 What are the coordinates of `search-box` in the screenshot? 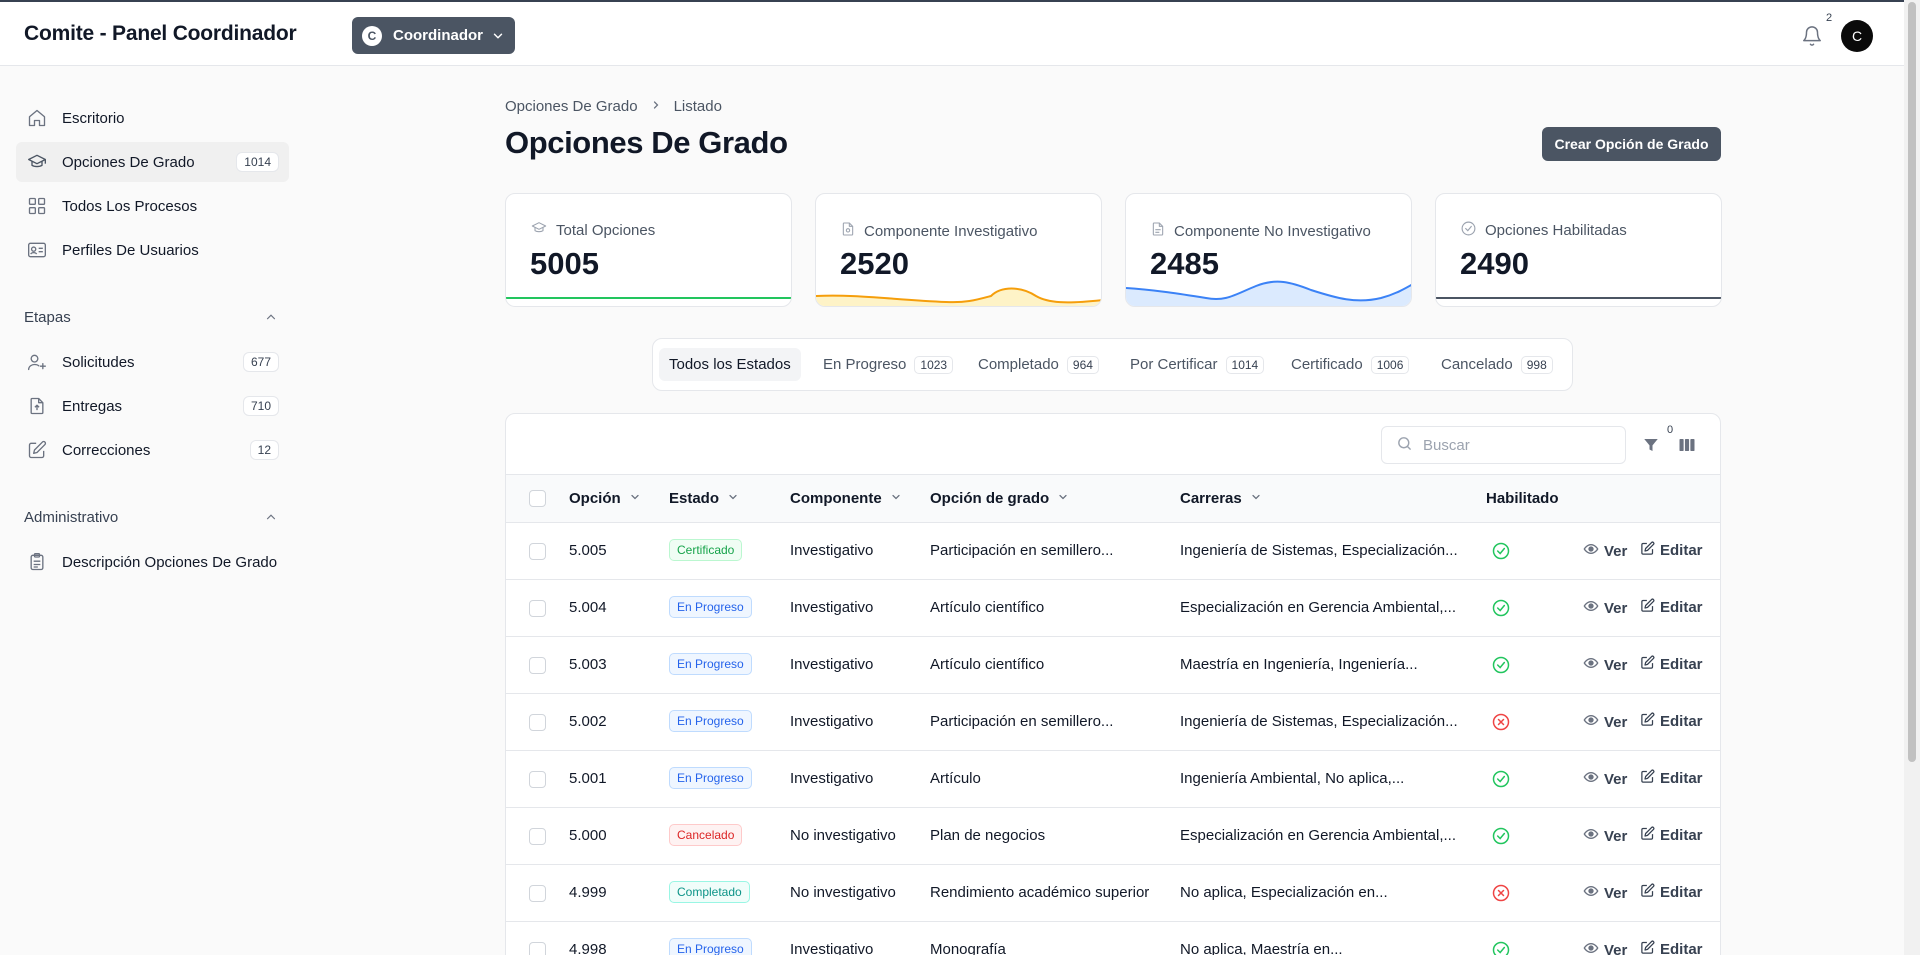 It's located at (1503, 445).